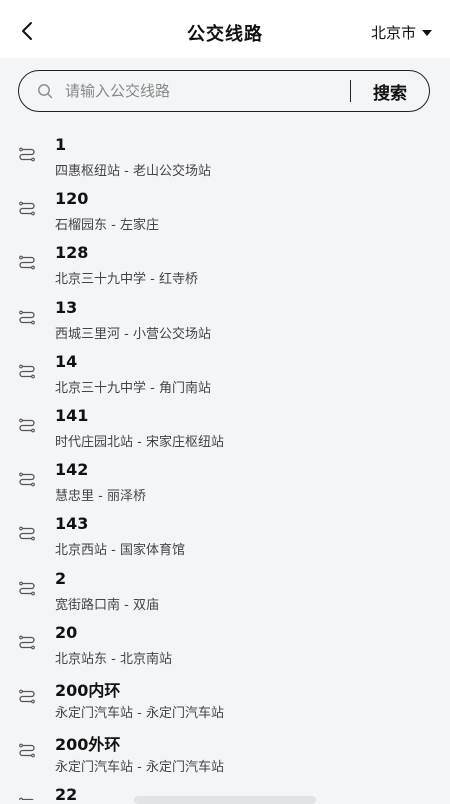 The image size is (450, 804). I want to click on route-item: 128 北京三十九中学 - 红寺桥, so click(225, 263).